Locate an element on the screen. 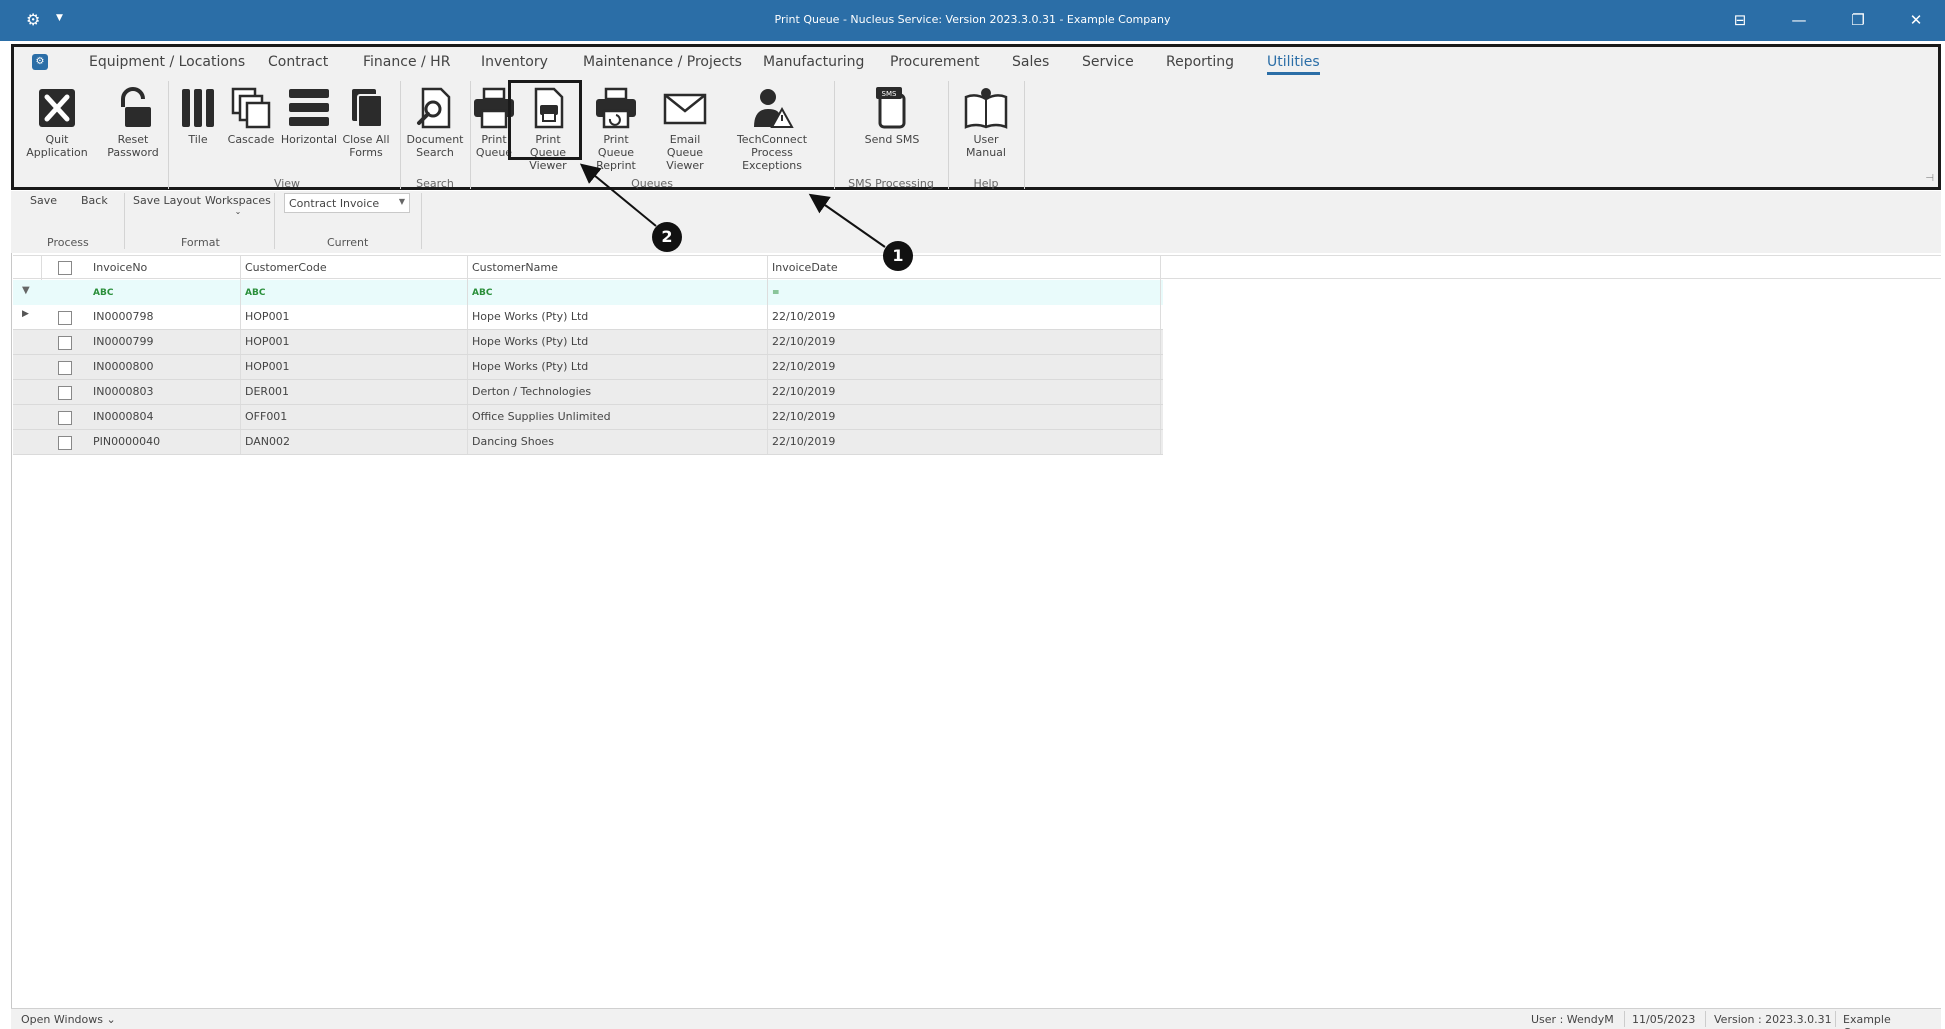  open-windows-button: Open Windows ⌄ is located at coordinates (68, 1019).